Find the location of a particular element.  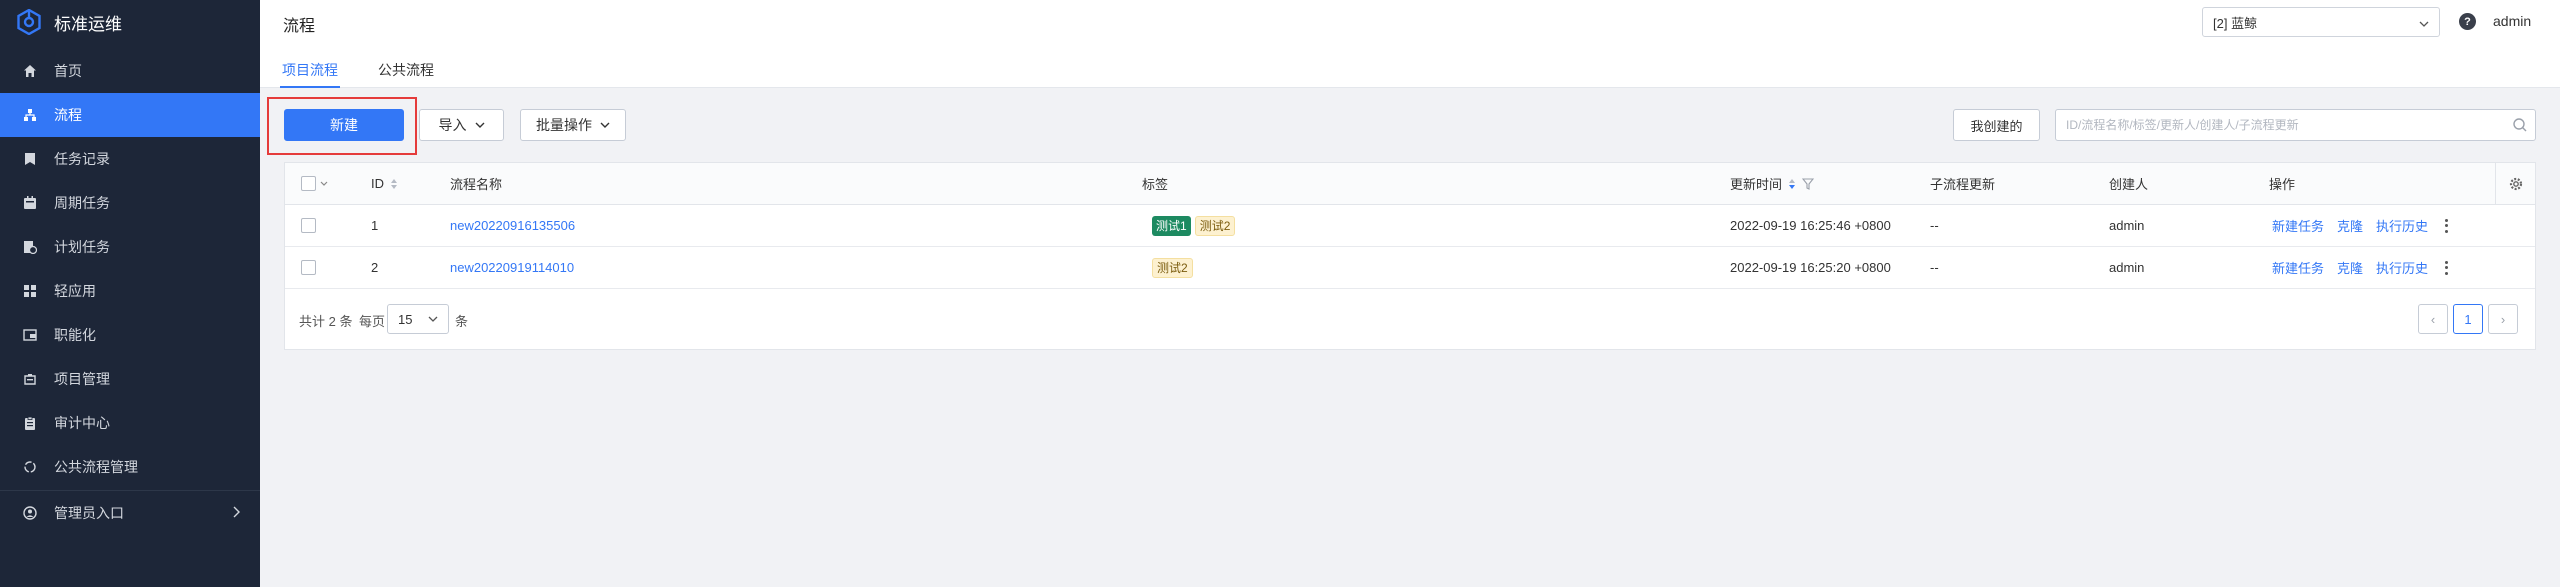

sidebar-item-label: 职能化 is located at coordinates (75, 335).